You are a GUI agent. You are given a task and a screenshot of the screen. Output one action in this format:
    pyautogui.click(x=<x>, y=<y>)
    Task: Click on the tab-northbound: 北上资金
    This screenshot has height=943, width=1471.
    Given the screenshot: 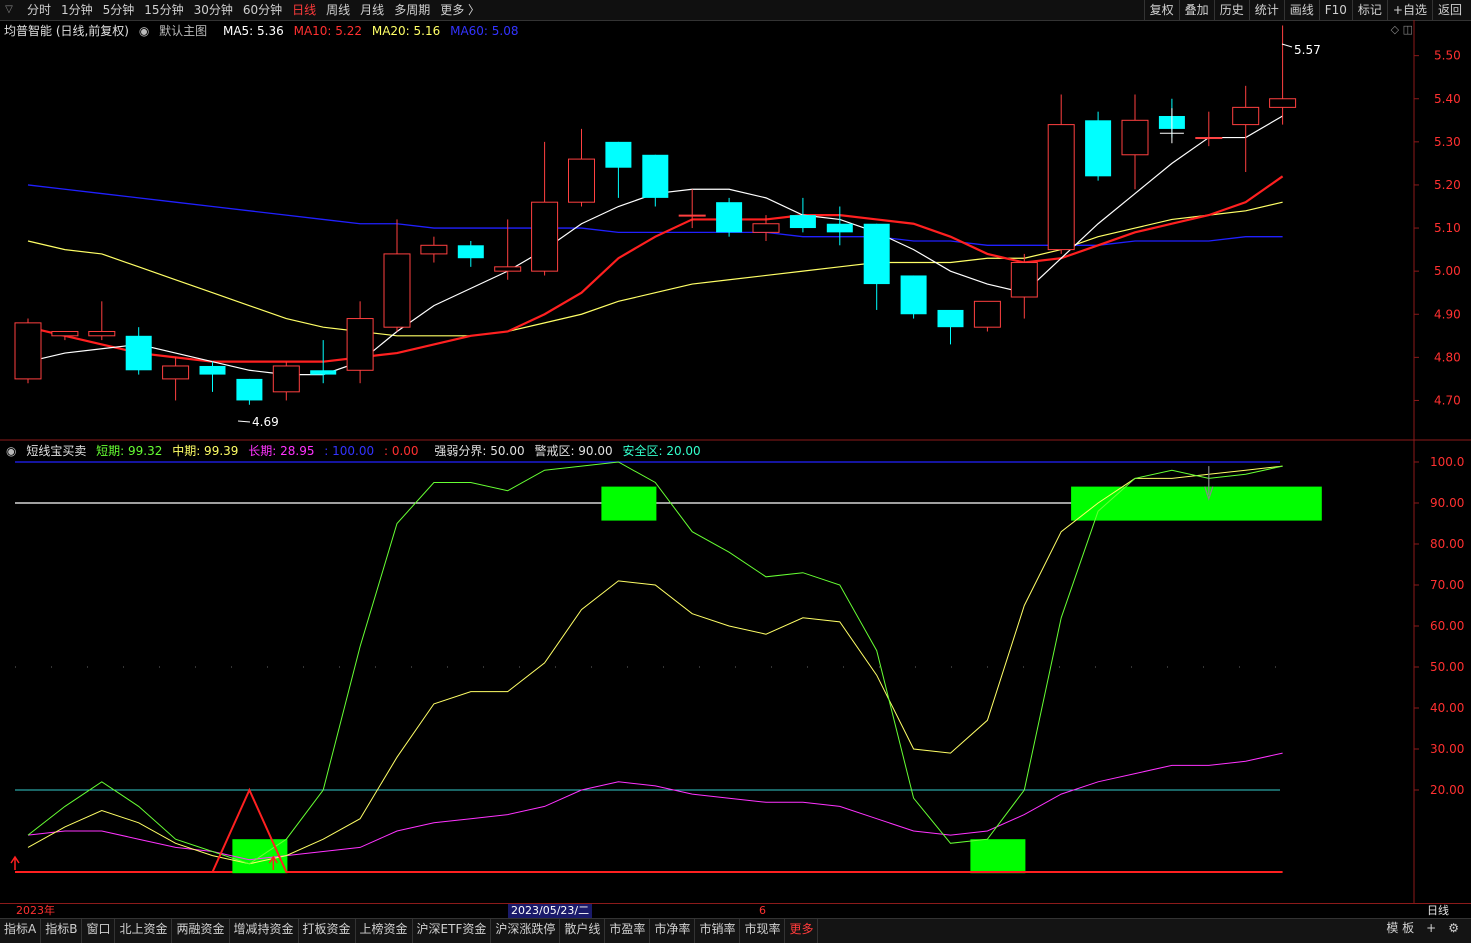 What is the action you would take?
    pyautogui.click(x=144, y=931)
    